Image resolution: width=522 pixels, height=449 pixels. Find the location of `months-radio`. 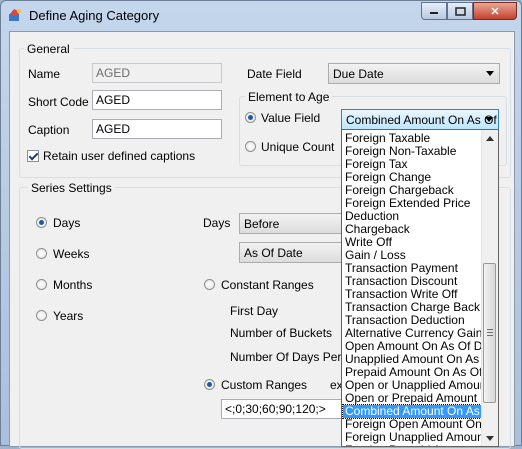

months-radio is located at coordinates (41, 284).